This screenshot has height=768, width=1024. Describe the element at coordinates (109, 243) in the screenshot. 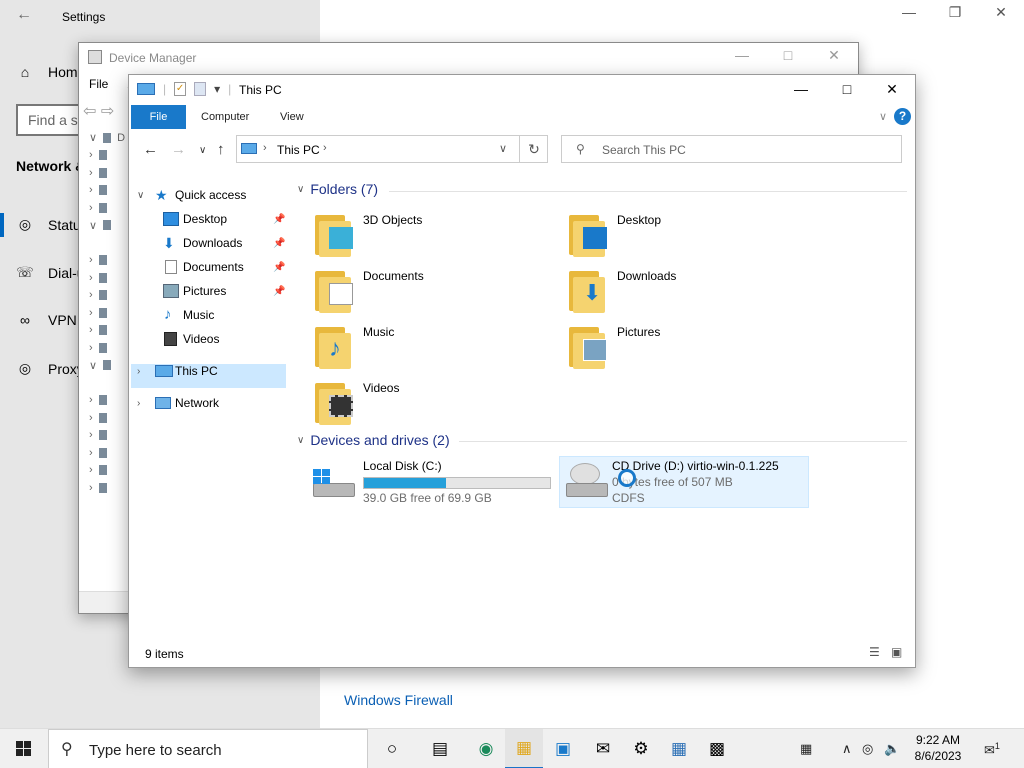

I see `tree-item` at that location.